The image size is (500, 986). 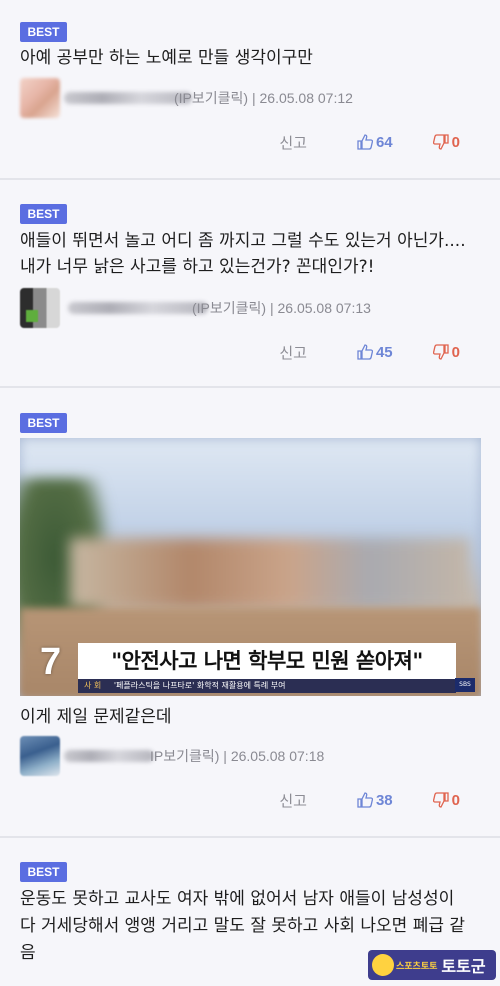 I want to click on like-count: 38, so click(x=384, y=800).